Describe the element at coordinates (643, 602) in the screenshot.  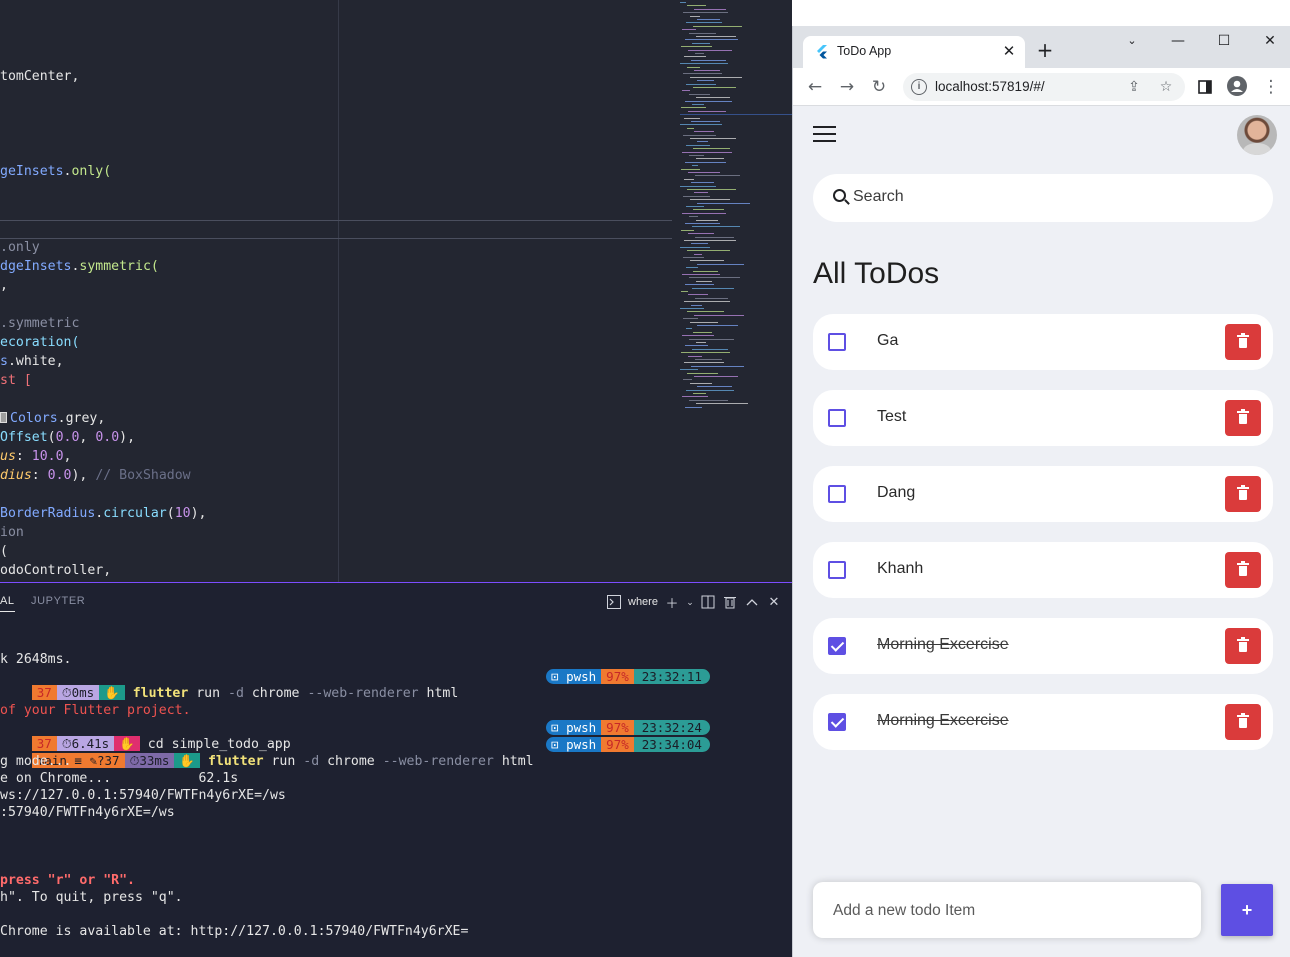
I see `terminal-shell-name: where` at that location.